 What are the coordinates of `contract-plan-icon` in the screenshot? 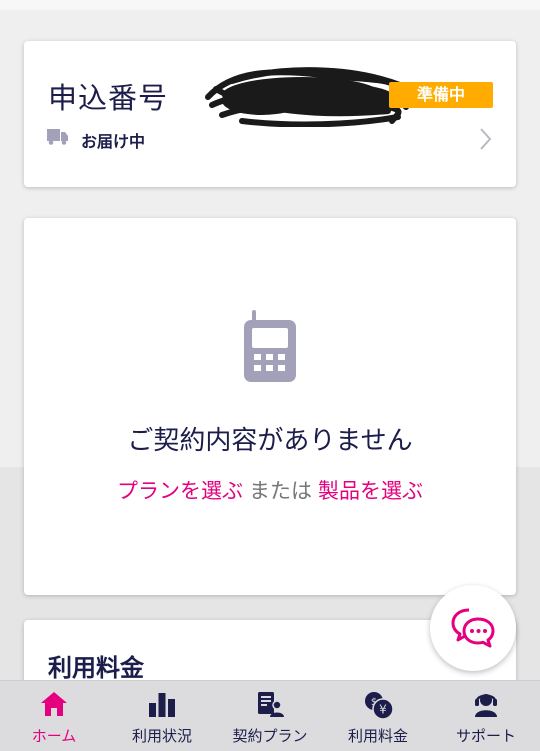 It's located at (271, 704).